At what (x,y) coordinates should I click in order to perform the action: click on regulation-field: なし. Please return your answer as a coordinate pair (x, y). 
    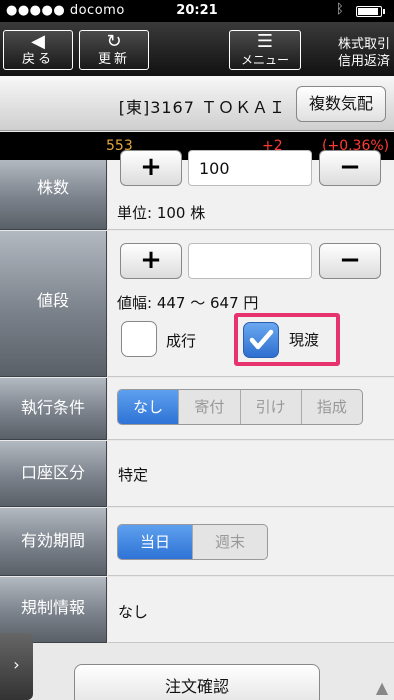
    Looking at the image, I should click on (251, 610).